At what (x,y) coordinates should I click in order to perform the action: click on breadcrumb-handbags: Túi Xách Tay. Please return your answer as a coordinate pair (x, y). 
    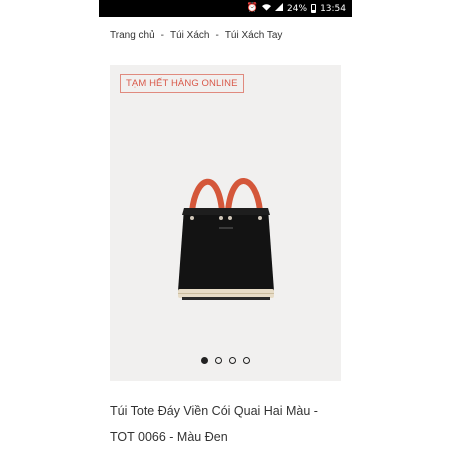
    Looking at the image, I should click on (254, 35).